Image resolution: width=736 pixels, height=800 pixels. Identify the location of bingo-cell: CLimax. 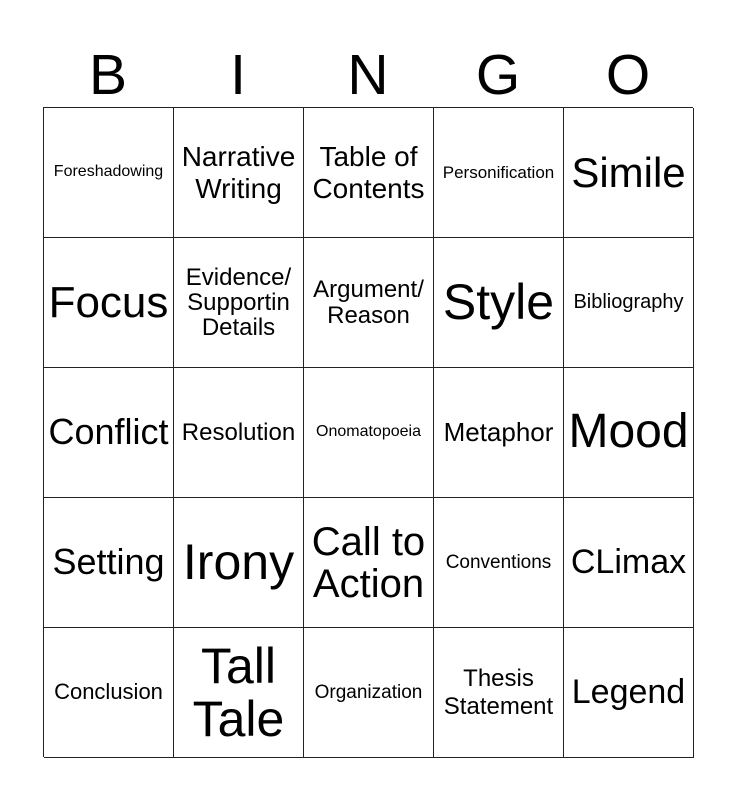
(629, 563).